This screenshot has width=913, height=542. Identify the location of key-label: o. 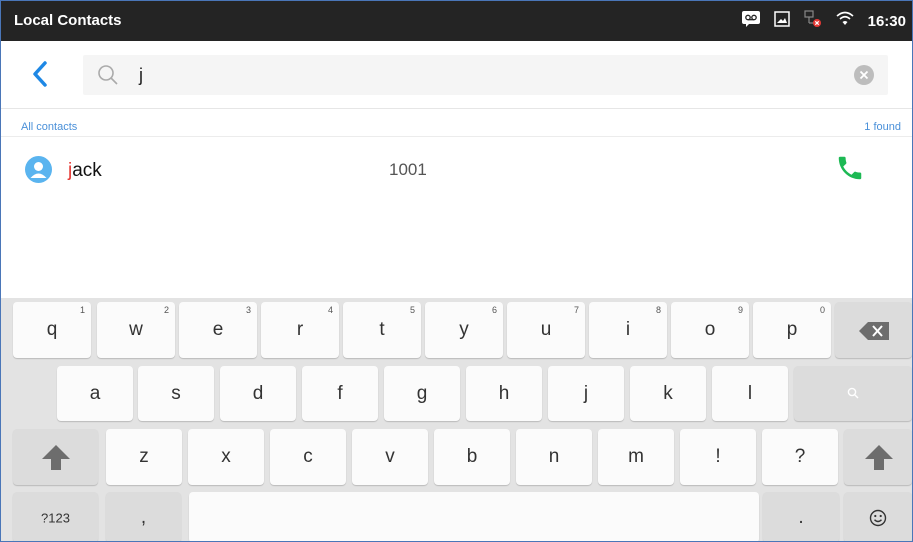
(710, 329).